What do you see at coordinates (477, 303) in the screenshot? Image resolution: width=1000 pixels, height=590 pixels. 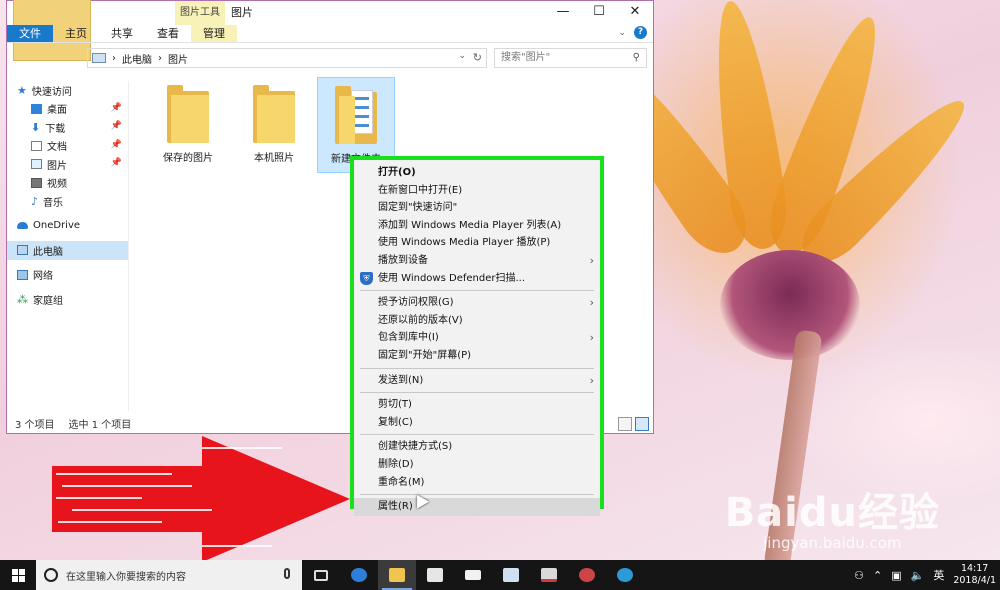 I see `menu-item-give-access: 授予访问权限(G) ›` at bounding box center [477, 303].